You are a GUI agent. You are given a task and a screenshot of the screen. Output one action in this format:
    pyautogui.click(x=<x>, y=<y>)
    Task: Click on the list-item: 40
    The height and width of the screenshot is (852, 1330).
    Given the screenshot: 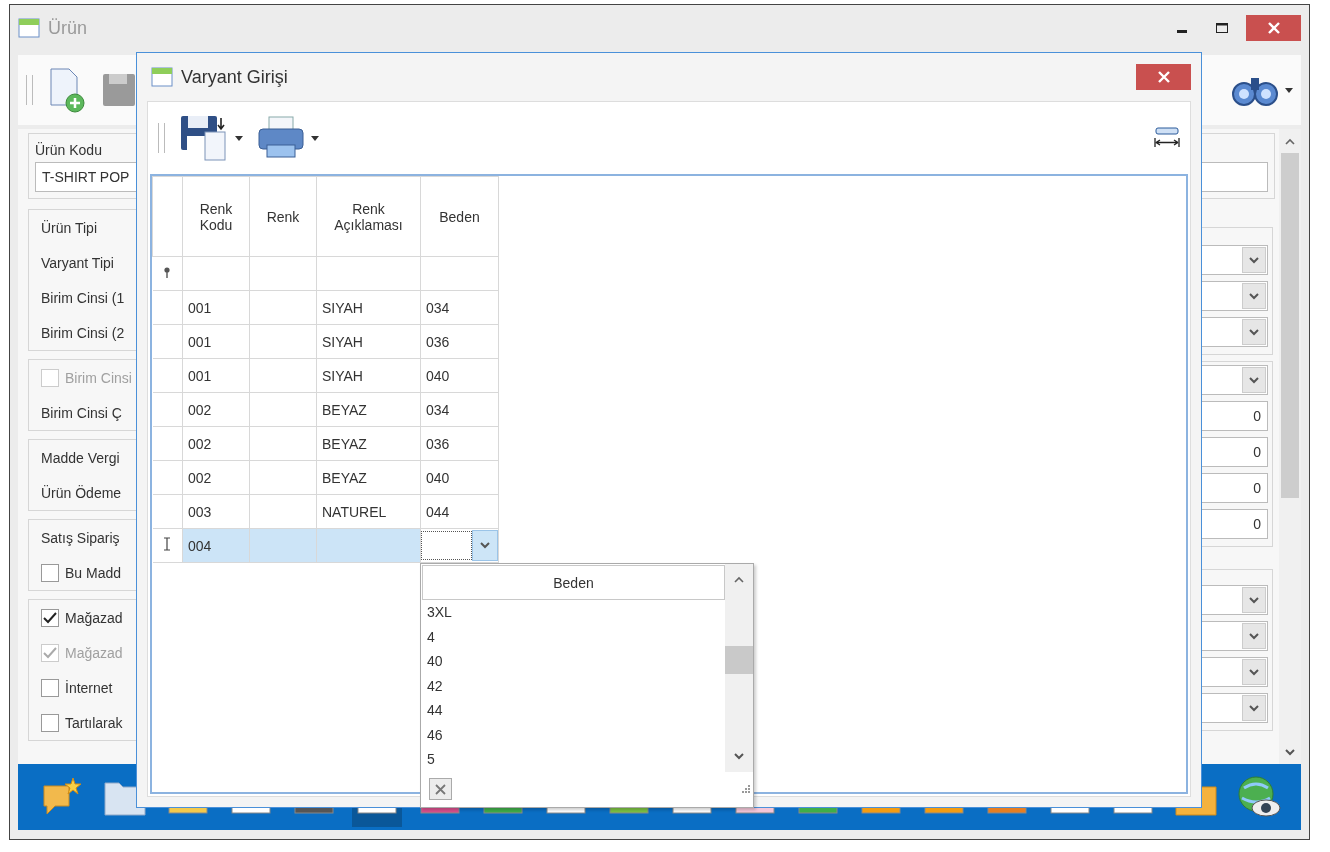 What is the action you would take?
    pyautogui.click(x=573, y=661)
    